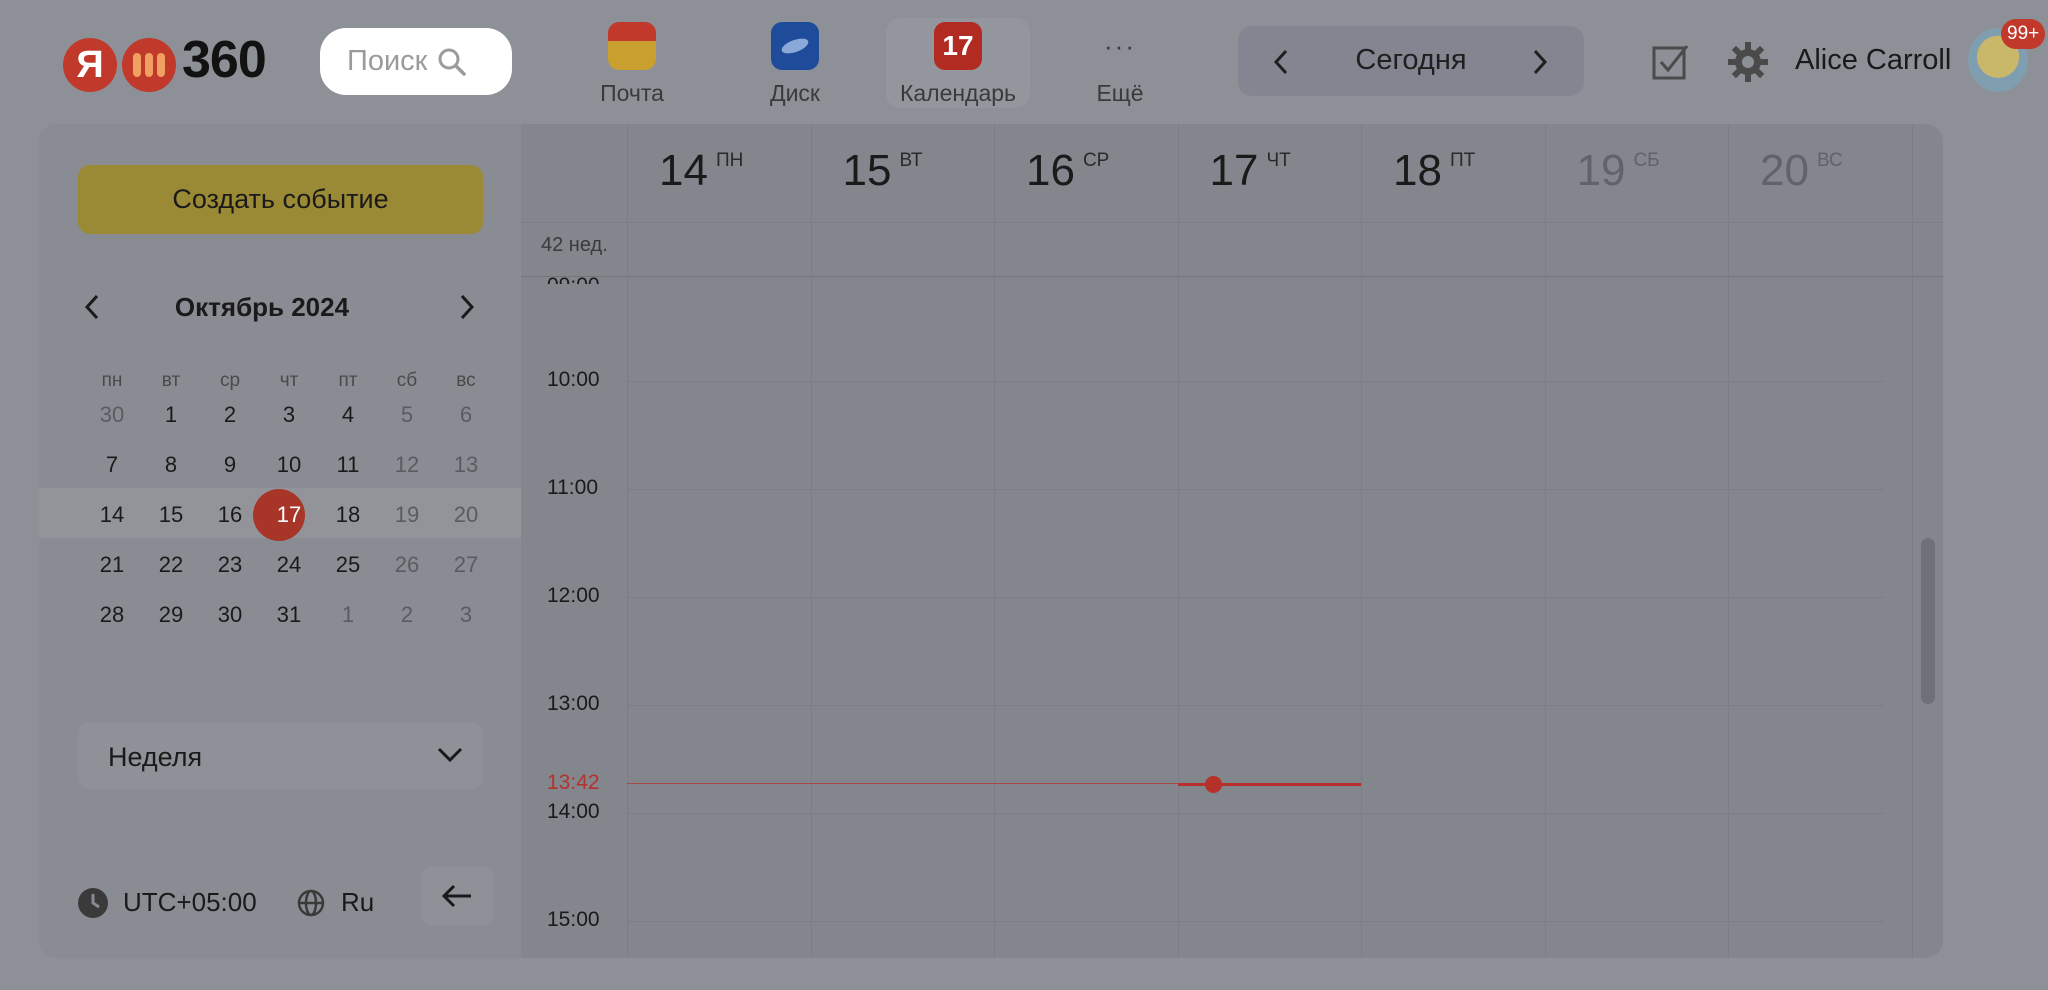 The height and width of the screenshot is (990, 2048). Describe the element at coordinates (452, 62) in the screenshot. I see `search-icon` at that location.